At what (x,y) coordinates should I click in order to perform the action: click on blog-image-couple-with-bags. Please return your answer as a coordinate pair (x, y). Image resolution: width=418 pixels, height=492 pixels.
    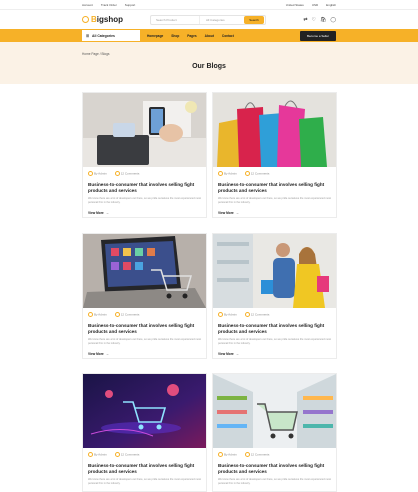
    Looking at the image, I should click on (274, 271).